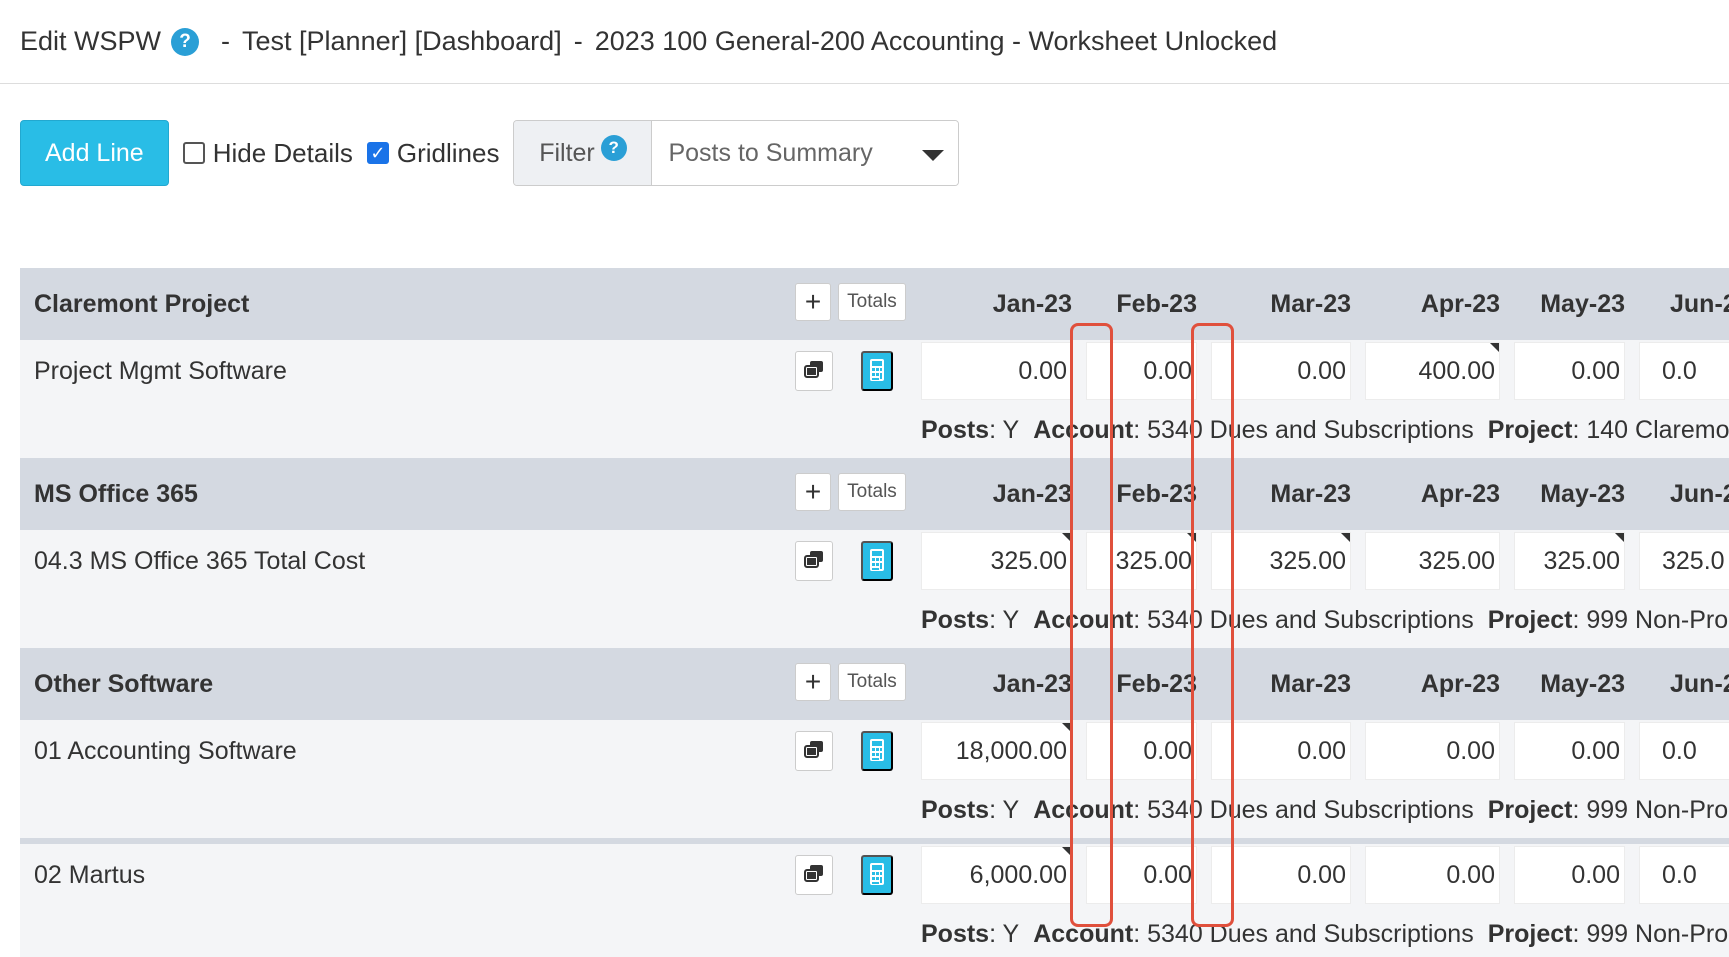  I want to click on month-value-cell: 6,000.00, so click(996, 875).